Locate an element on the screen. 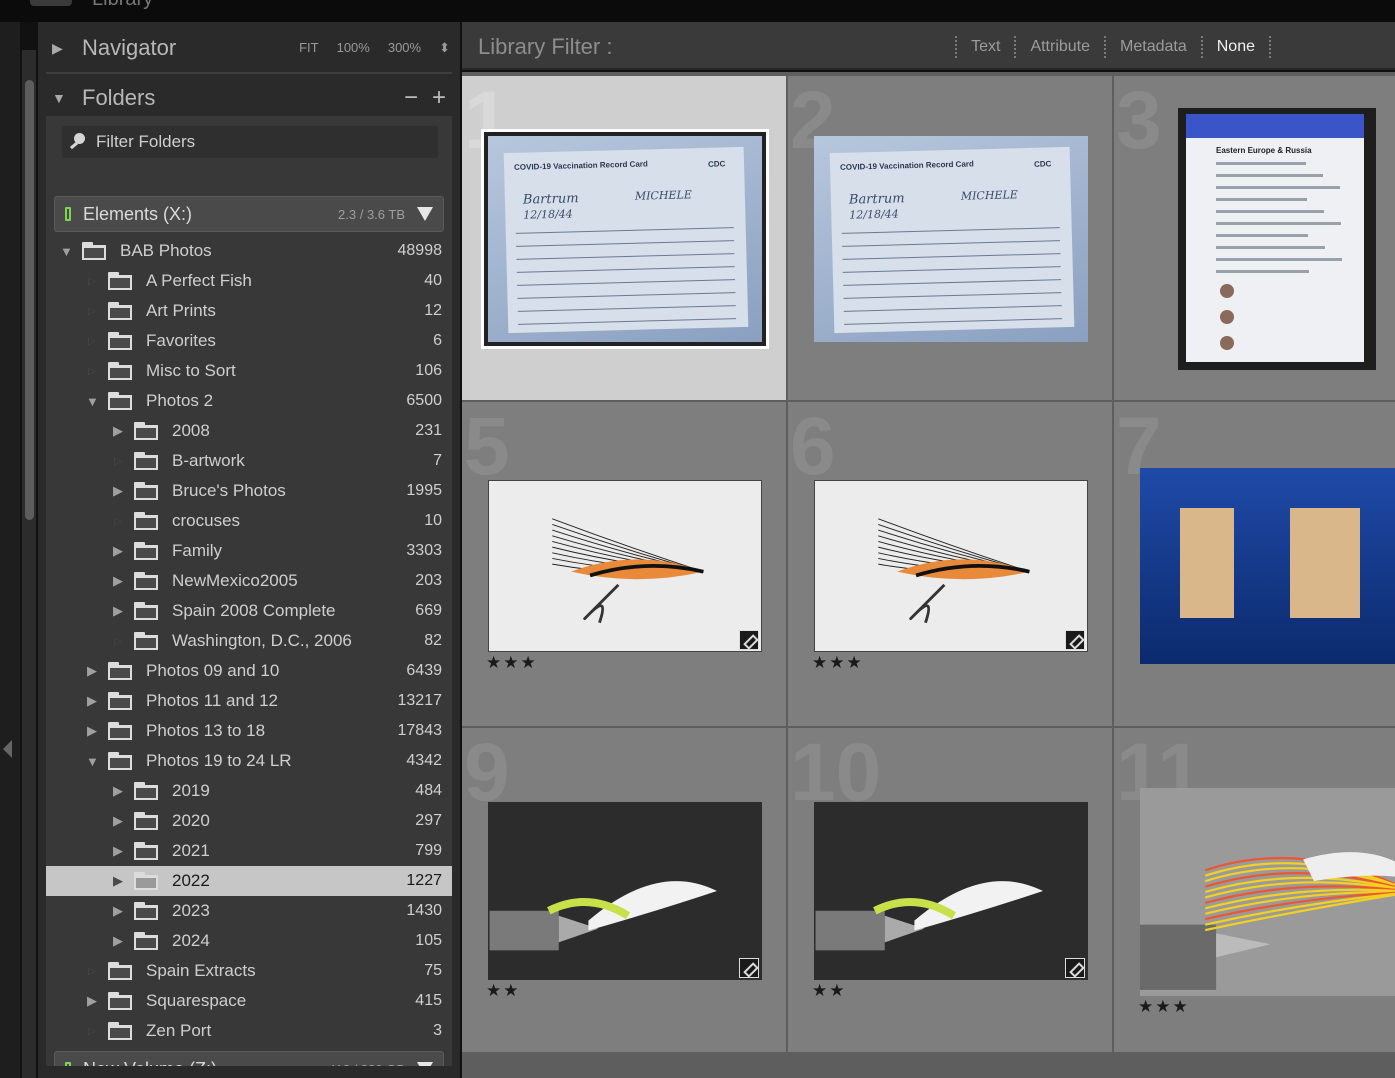 The height and width of the screenshot is (1078, 1395). left-panel-scrollbar is located at coordinates (29, 564).